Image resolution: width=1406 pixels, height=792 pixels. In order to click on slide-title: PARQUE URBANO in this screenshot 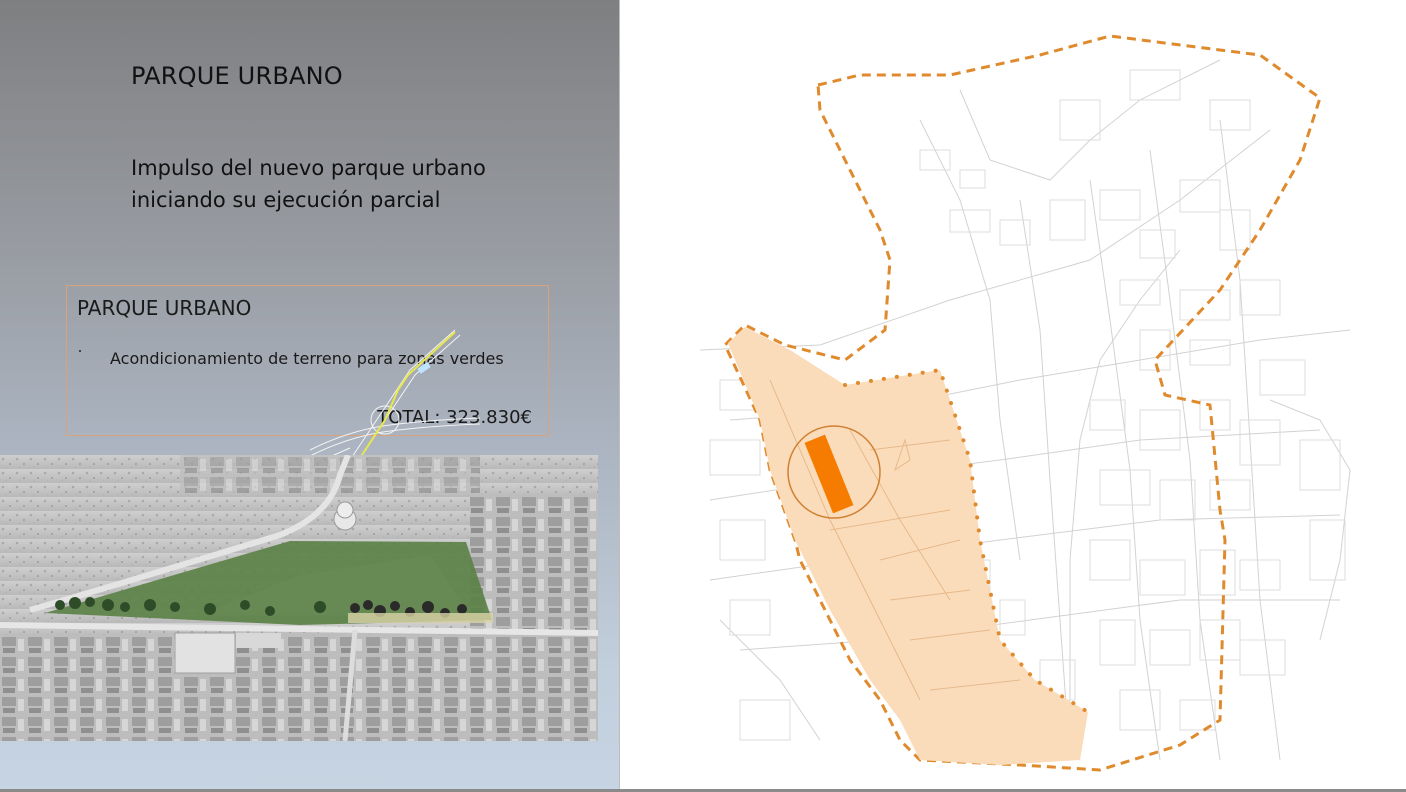, I will do `click(237, 76)`.